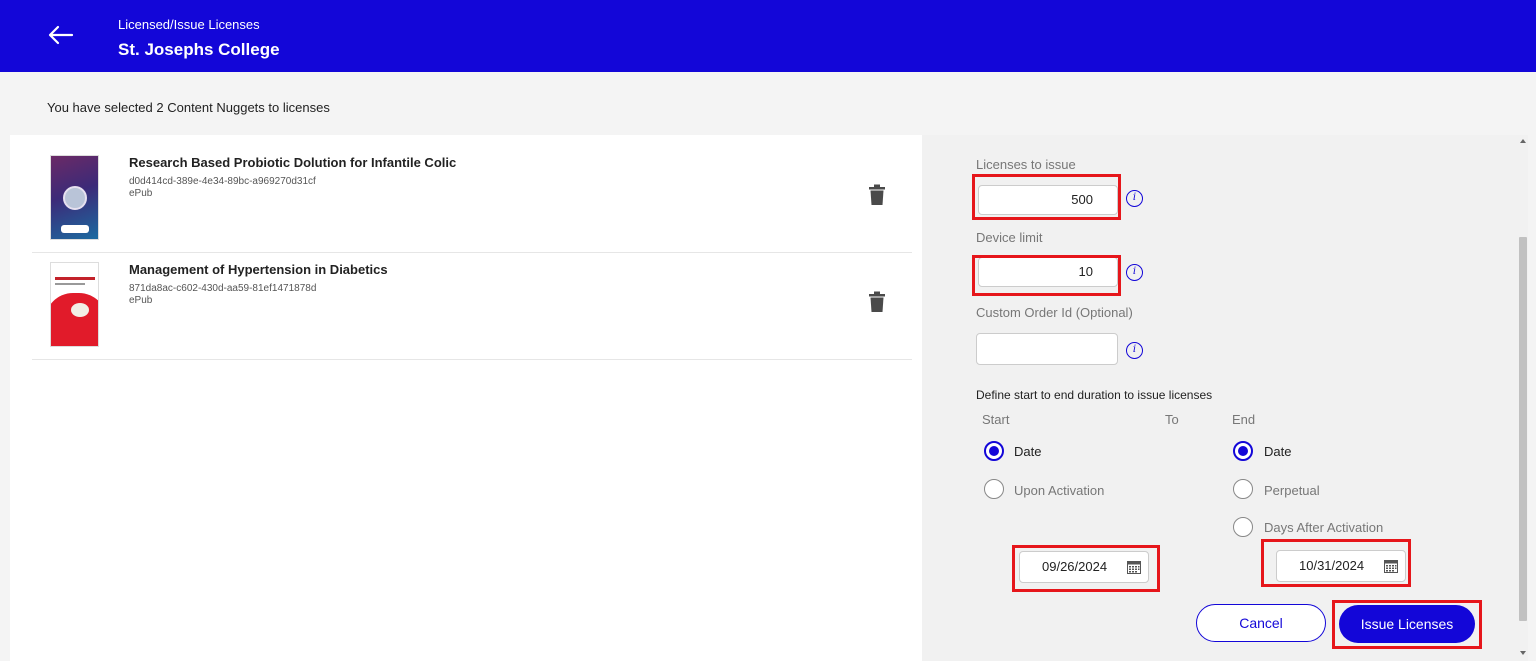 The height and width of the screenshot is (661, 1536). What do you see at coordinates (1134, 272) in the screenshot?
I see `device-limit-info-icon: i` at bounding box center [1134, 272].